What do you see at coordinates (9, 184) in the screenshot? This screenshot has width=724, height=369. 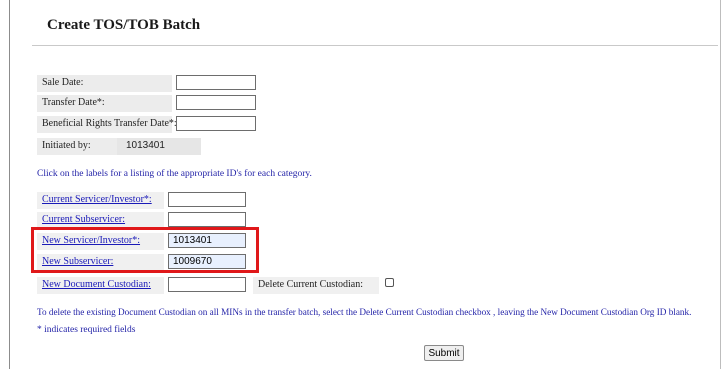 I see `page-left-border` at bounding box center [9, 184].